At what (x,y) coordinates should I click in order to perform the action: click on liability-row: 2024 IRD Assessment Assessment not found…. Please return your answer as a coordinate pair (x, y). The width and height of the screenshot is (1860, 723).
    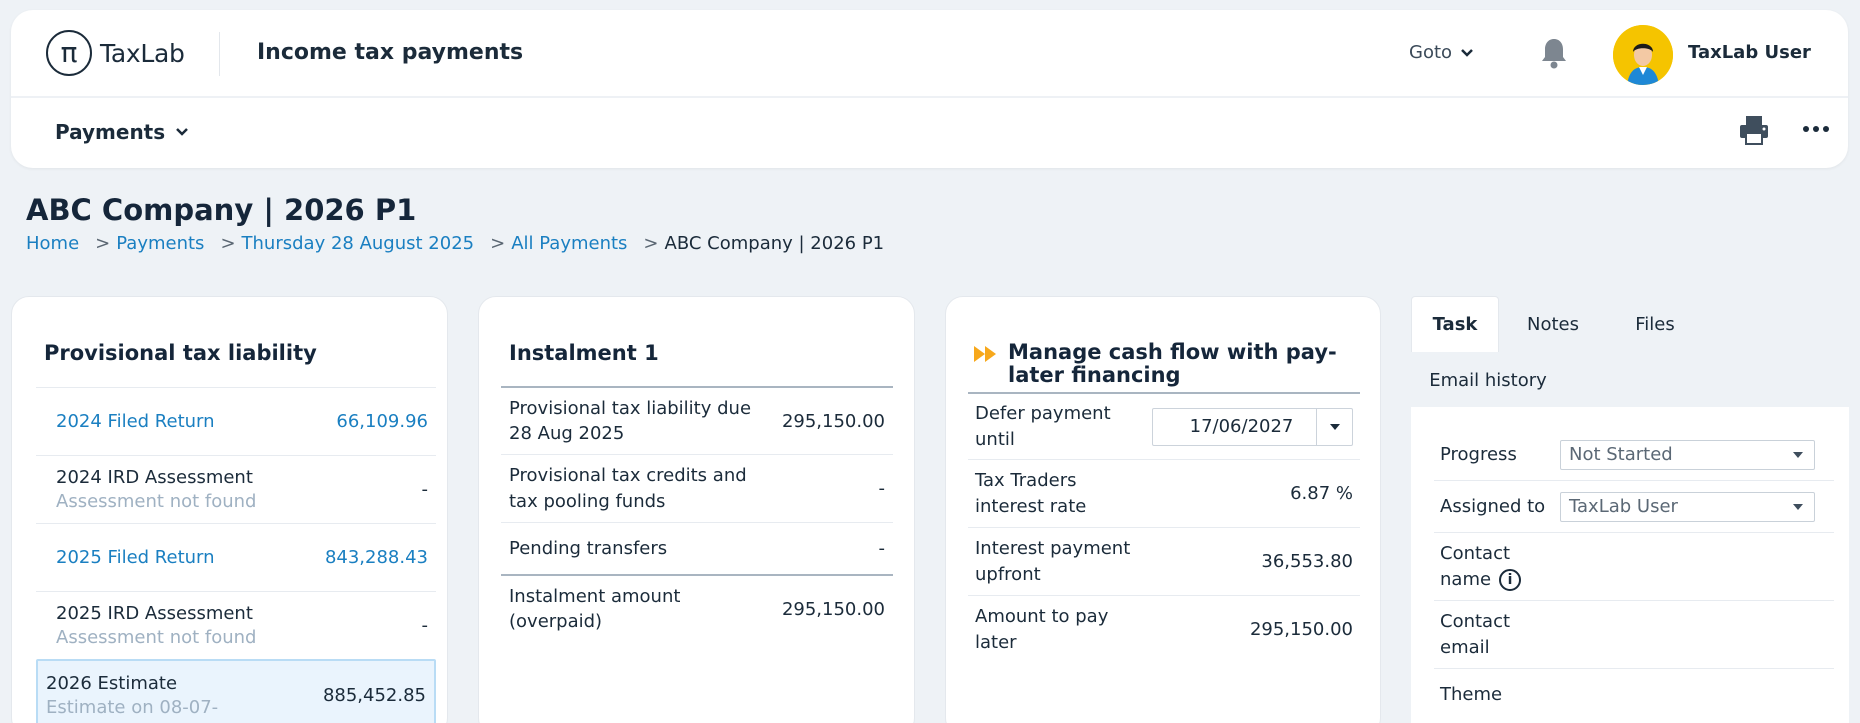
    Looking at the image, I should click on (236, 489).